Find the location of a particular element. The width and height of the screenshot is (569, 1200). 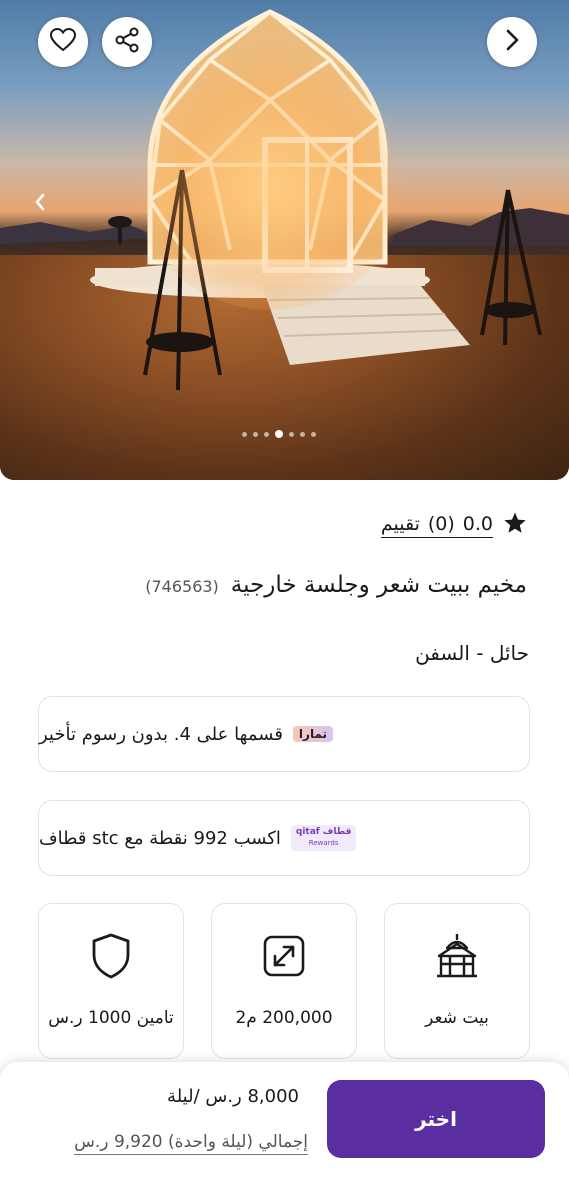

listing-location: حائل - السفن is located at coordinates (472, 653).